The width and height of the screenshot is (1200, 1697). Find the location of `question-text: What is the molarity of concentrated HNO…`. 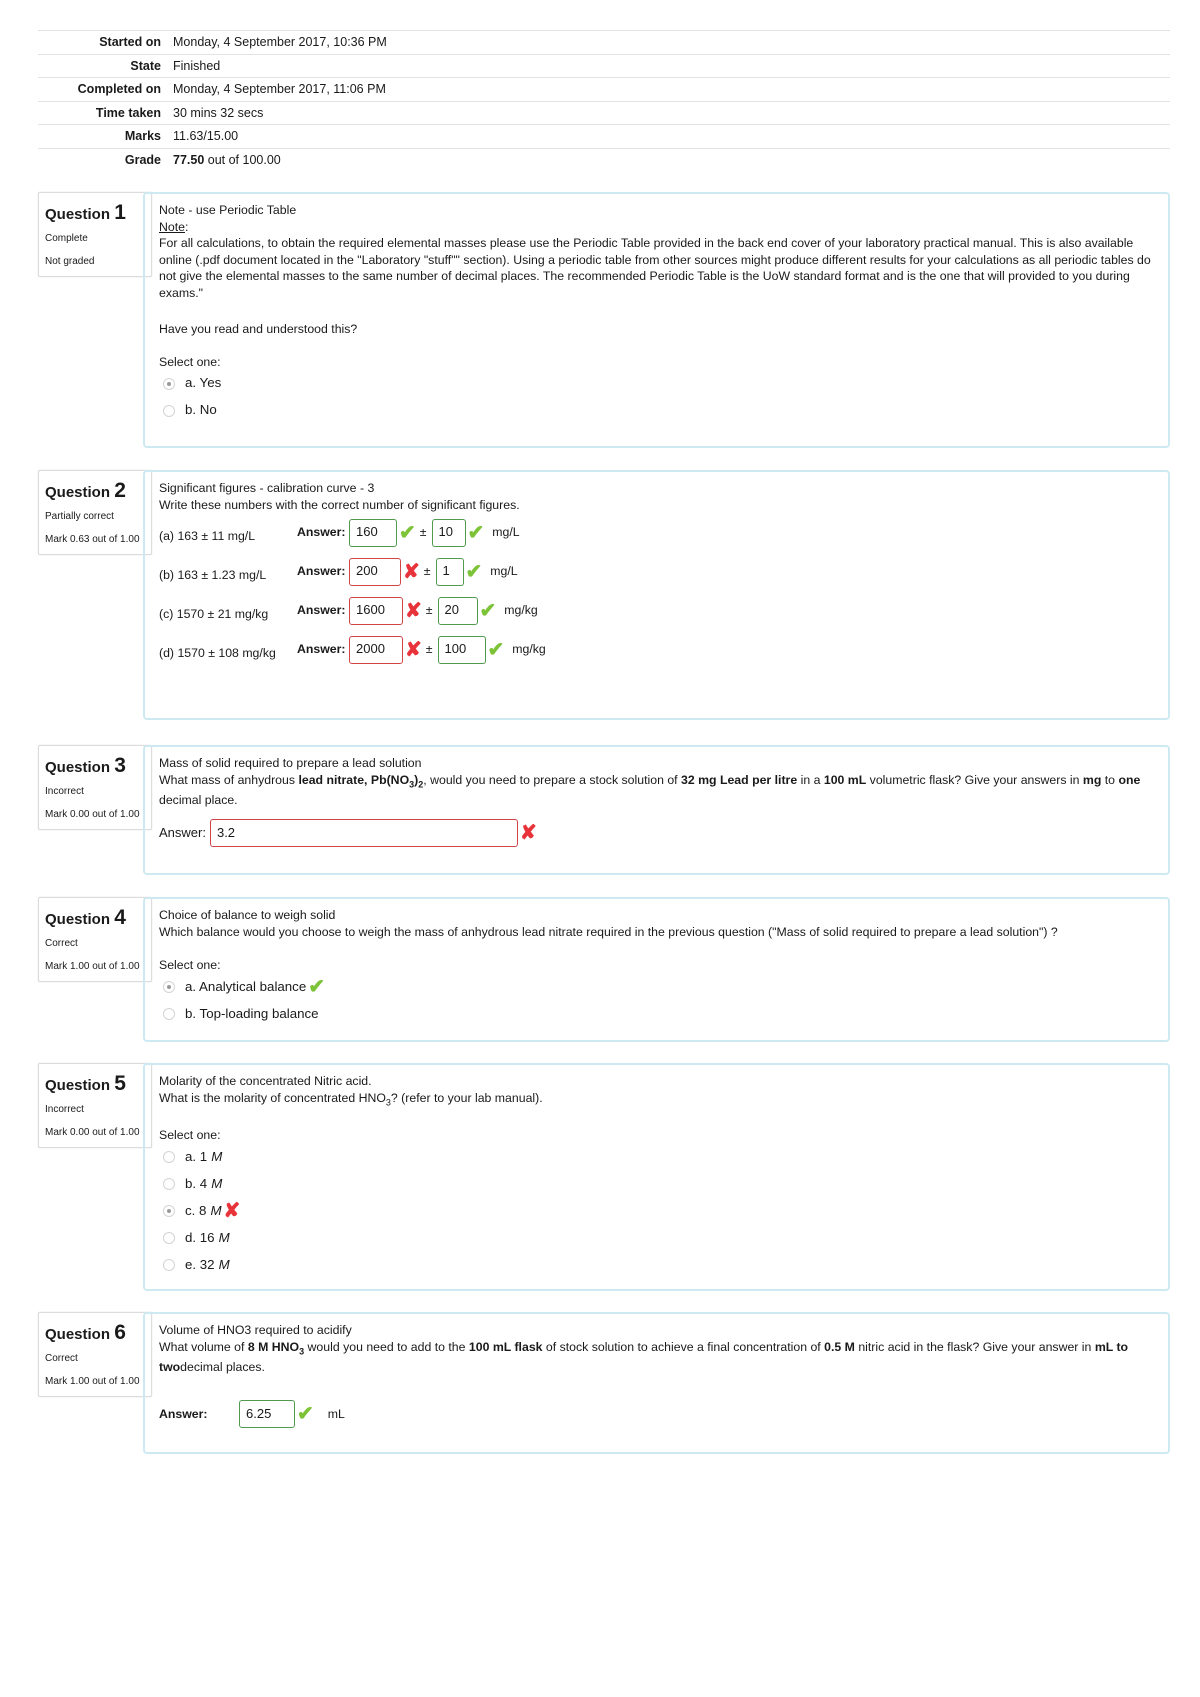

question-text: What is the molarity of concentrated HNO… is located at coordinates (351, 1098).